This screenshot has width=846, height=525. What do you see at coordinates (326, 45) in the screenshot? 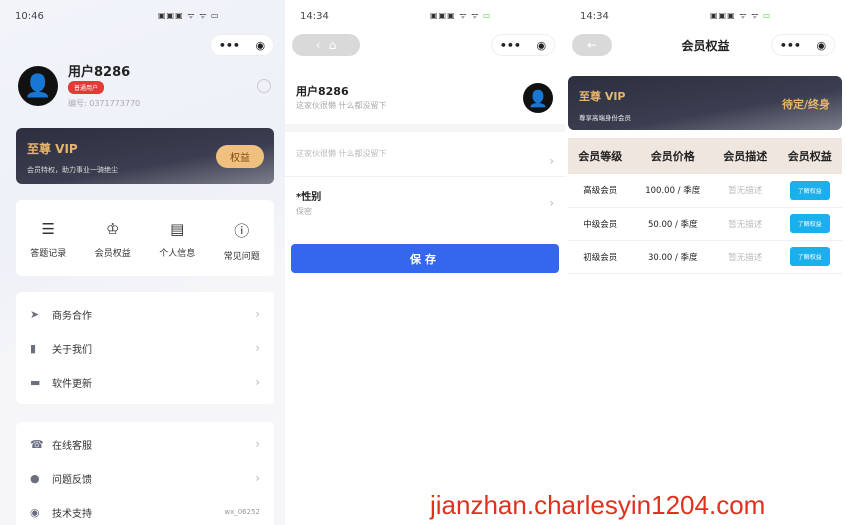
I see `nav-back-home: ‹ ⌂` at bounding box center [326, 45].